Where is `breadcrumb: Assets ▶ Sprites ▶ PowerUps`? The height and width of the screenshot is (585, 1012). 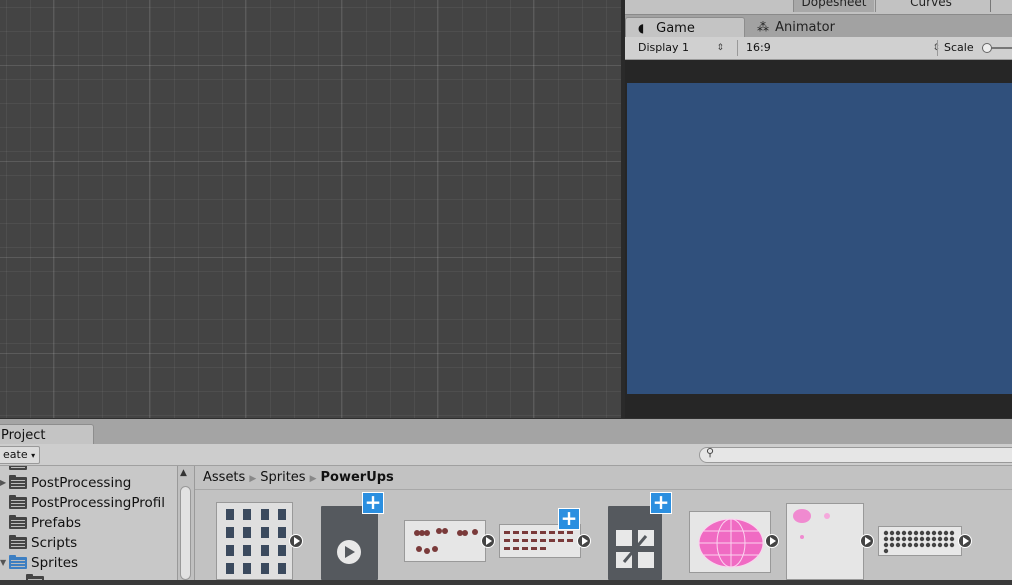
breadcrumb: Assets ▶ Sprites ▶ PowerUps is located at coordinates (298, 478).